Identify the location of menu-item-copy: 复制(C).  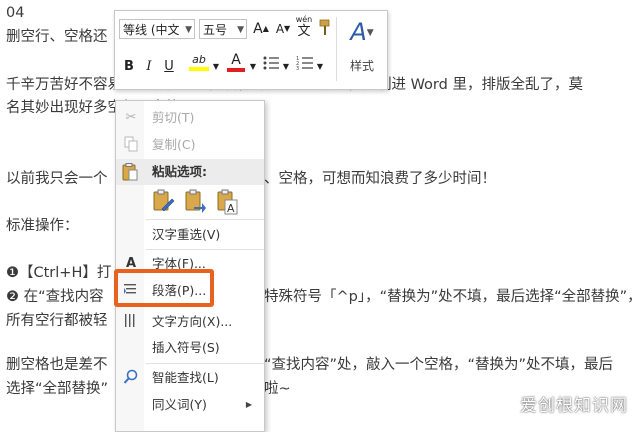
(190, 145).